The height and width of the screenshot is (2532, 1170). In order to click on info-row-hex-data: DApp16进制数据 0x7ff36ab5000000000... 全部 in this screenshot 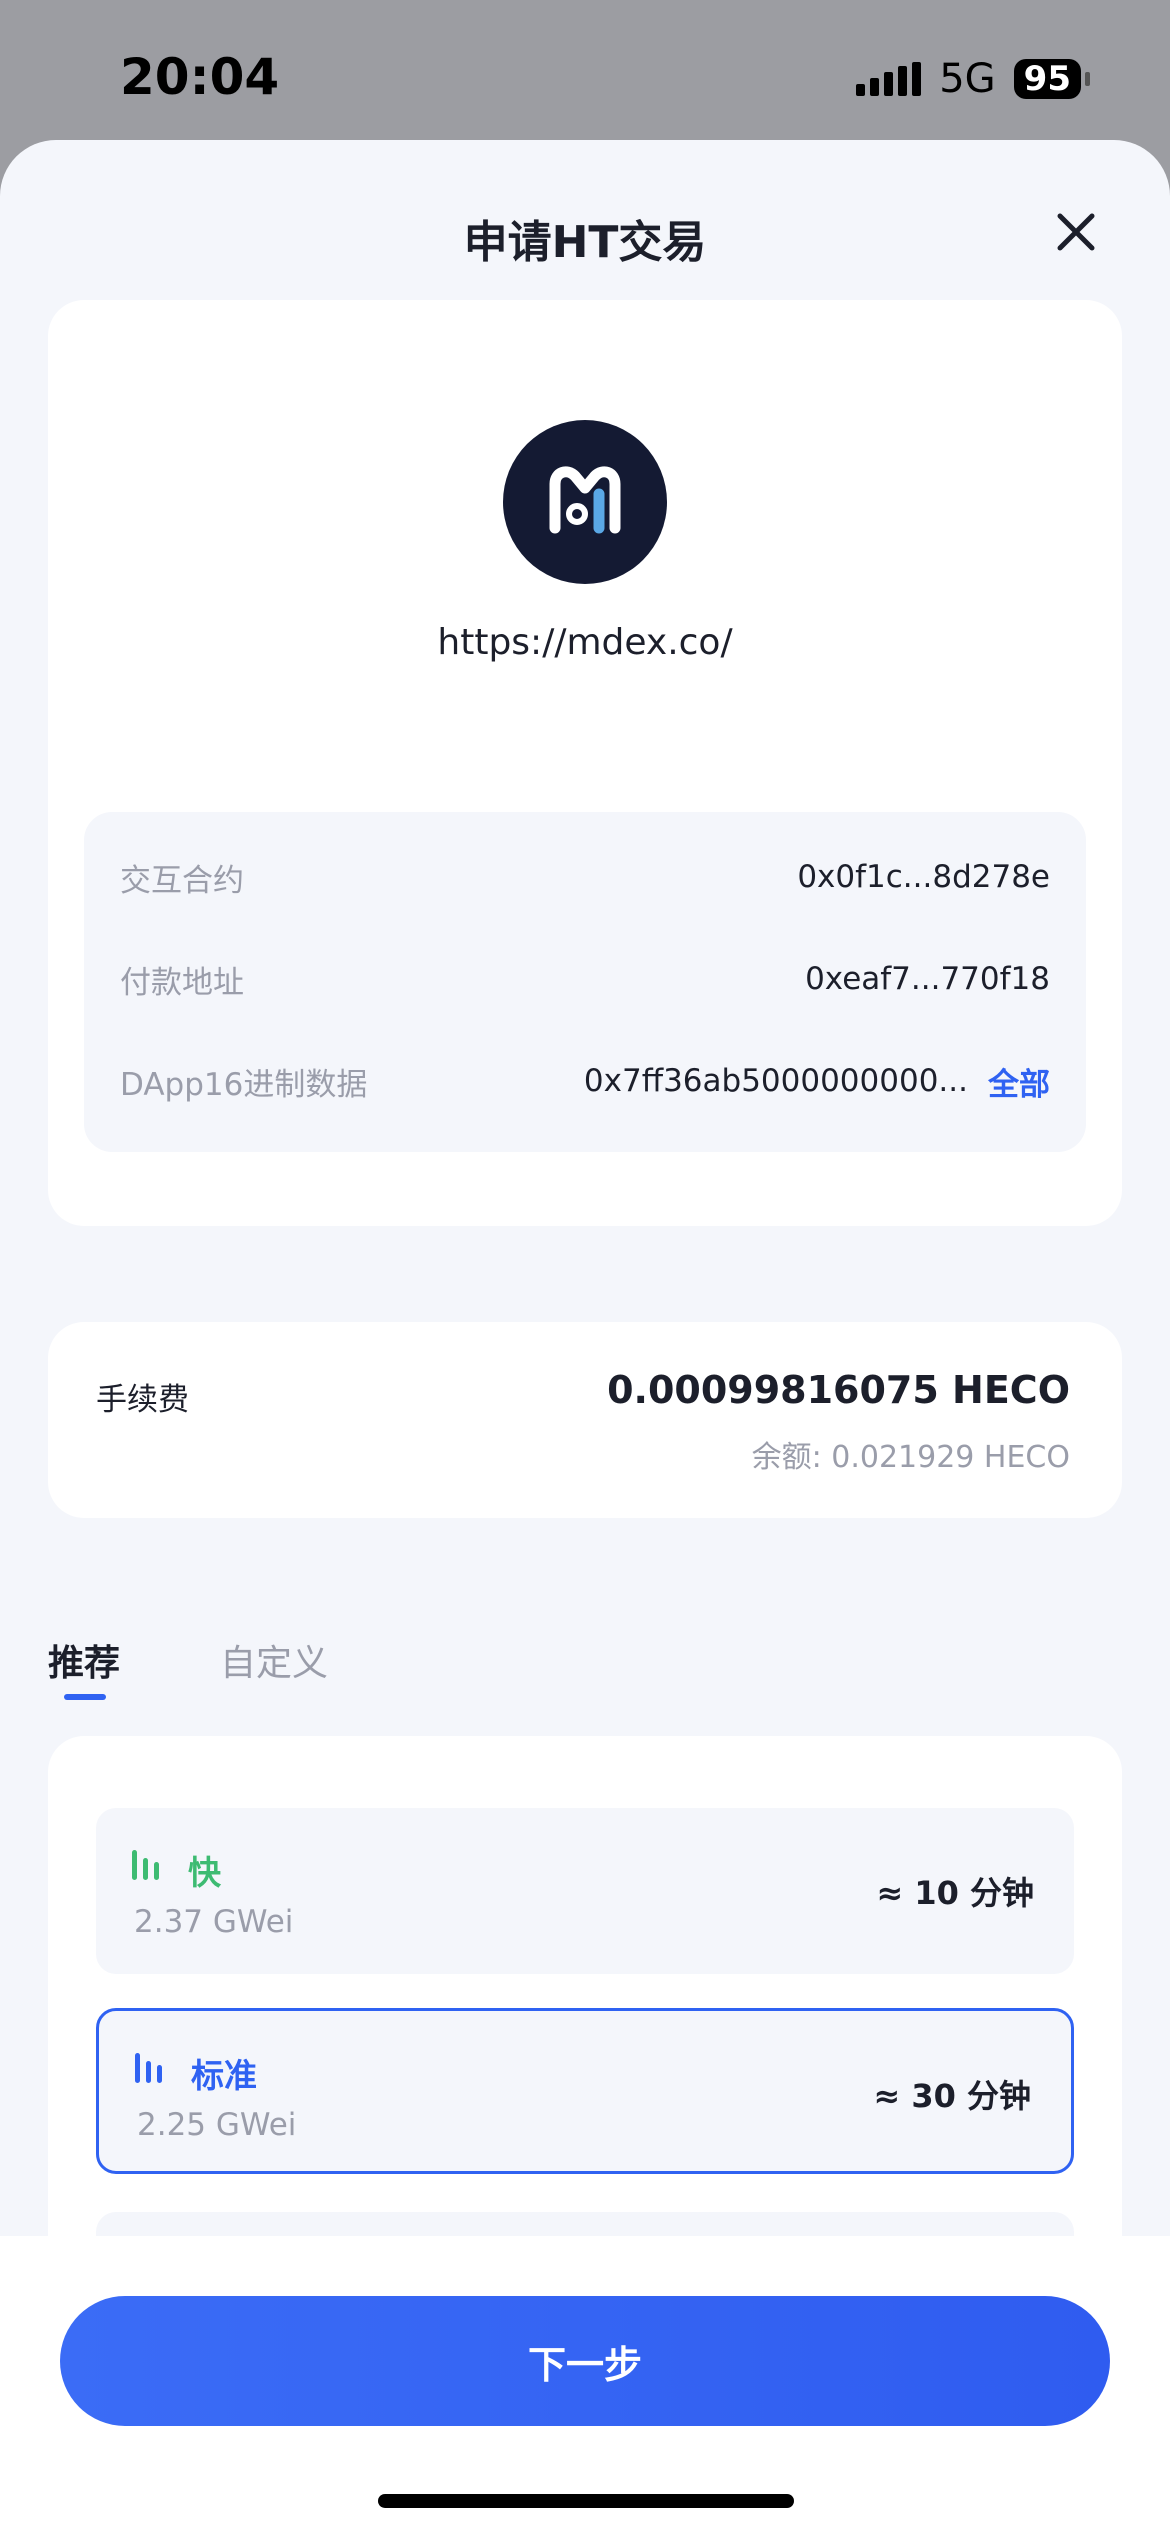, I will do `click(585, 1081)`.